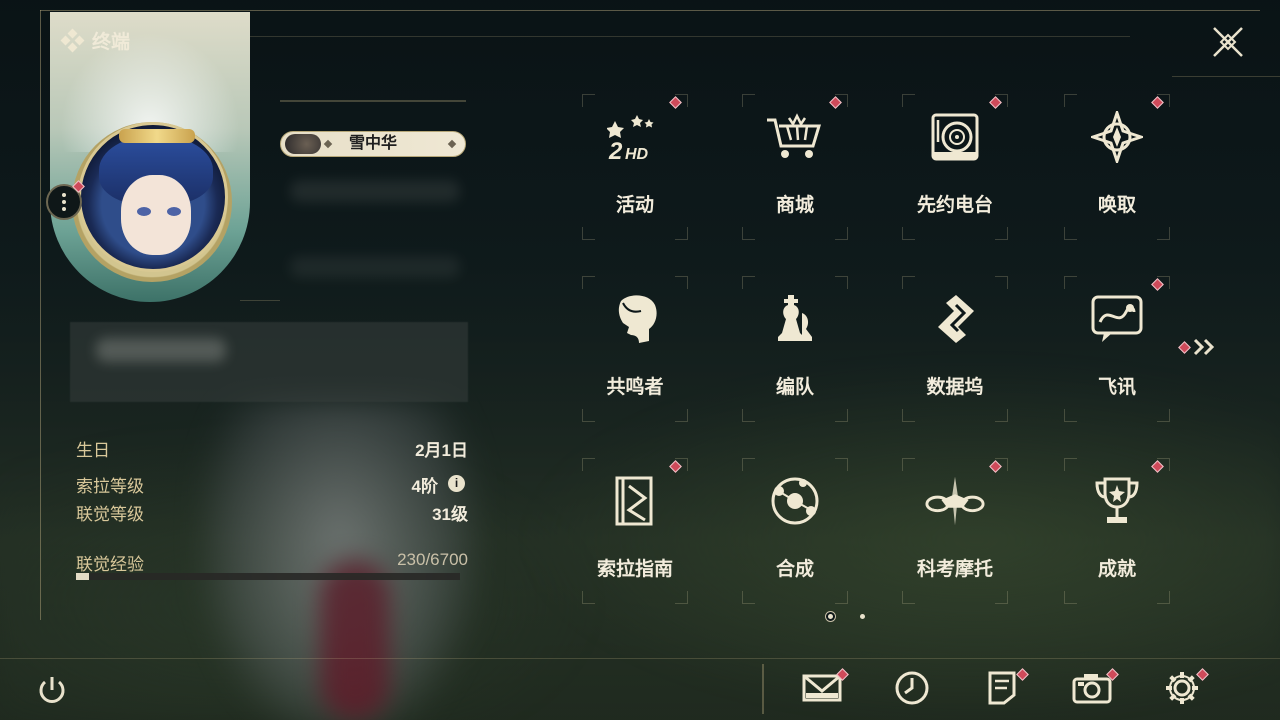 This screenshot has height=720, width=1280. I want to click on page-indicator, so click(848, 617).